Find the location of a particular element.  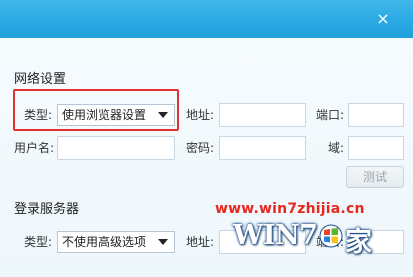

proxy-address-label: 地址: is located at coordinates (200, 115).